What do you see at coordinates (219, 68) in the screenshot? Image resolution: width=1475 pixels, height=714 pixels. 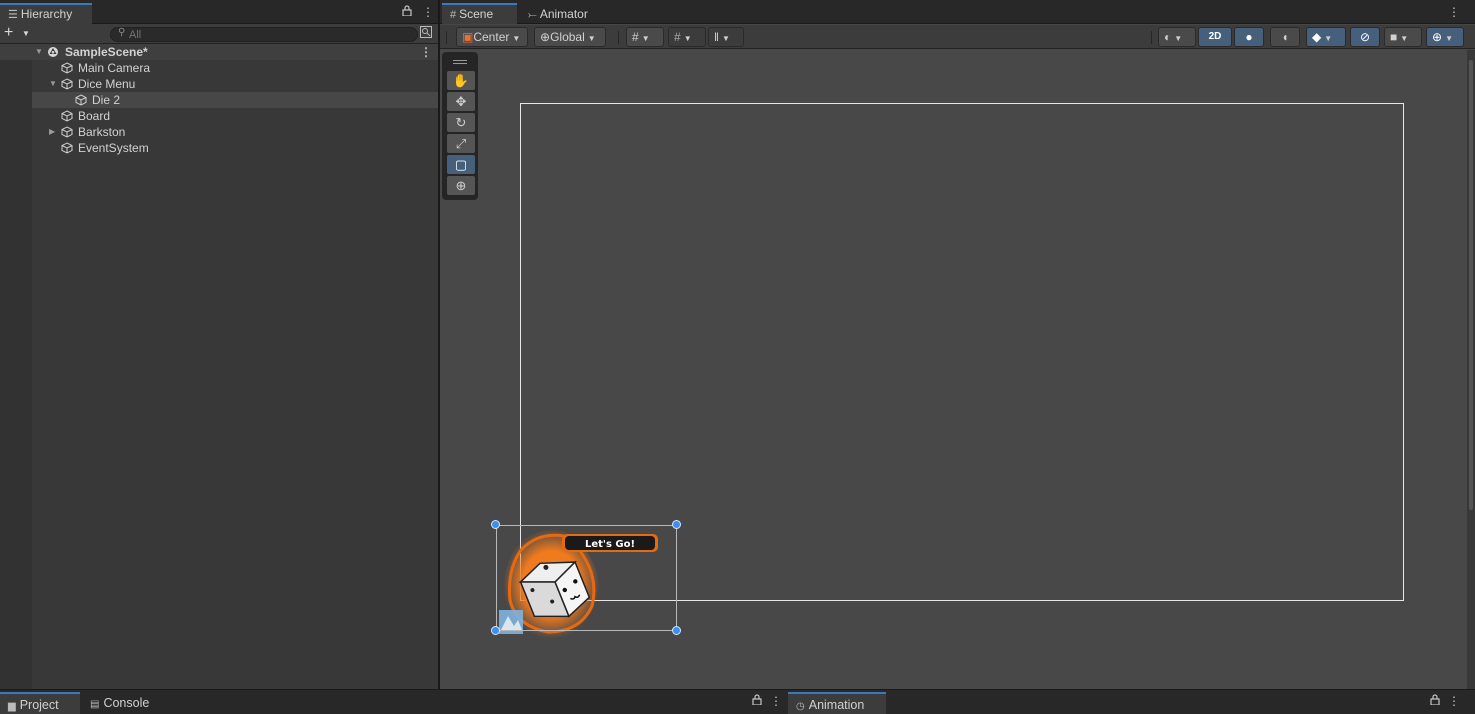 I see `tree-item-main-camera: Main Camera` at bounding box center [219, 68].